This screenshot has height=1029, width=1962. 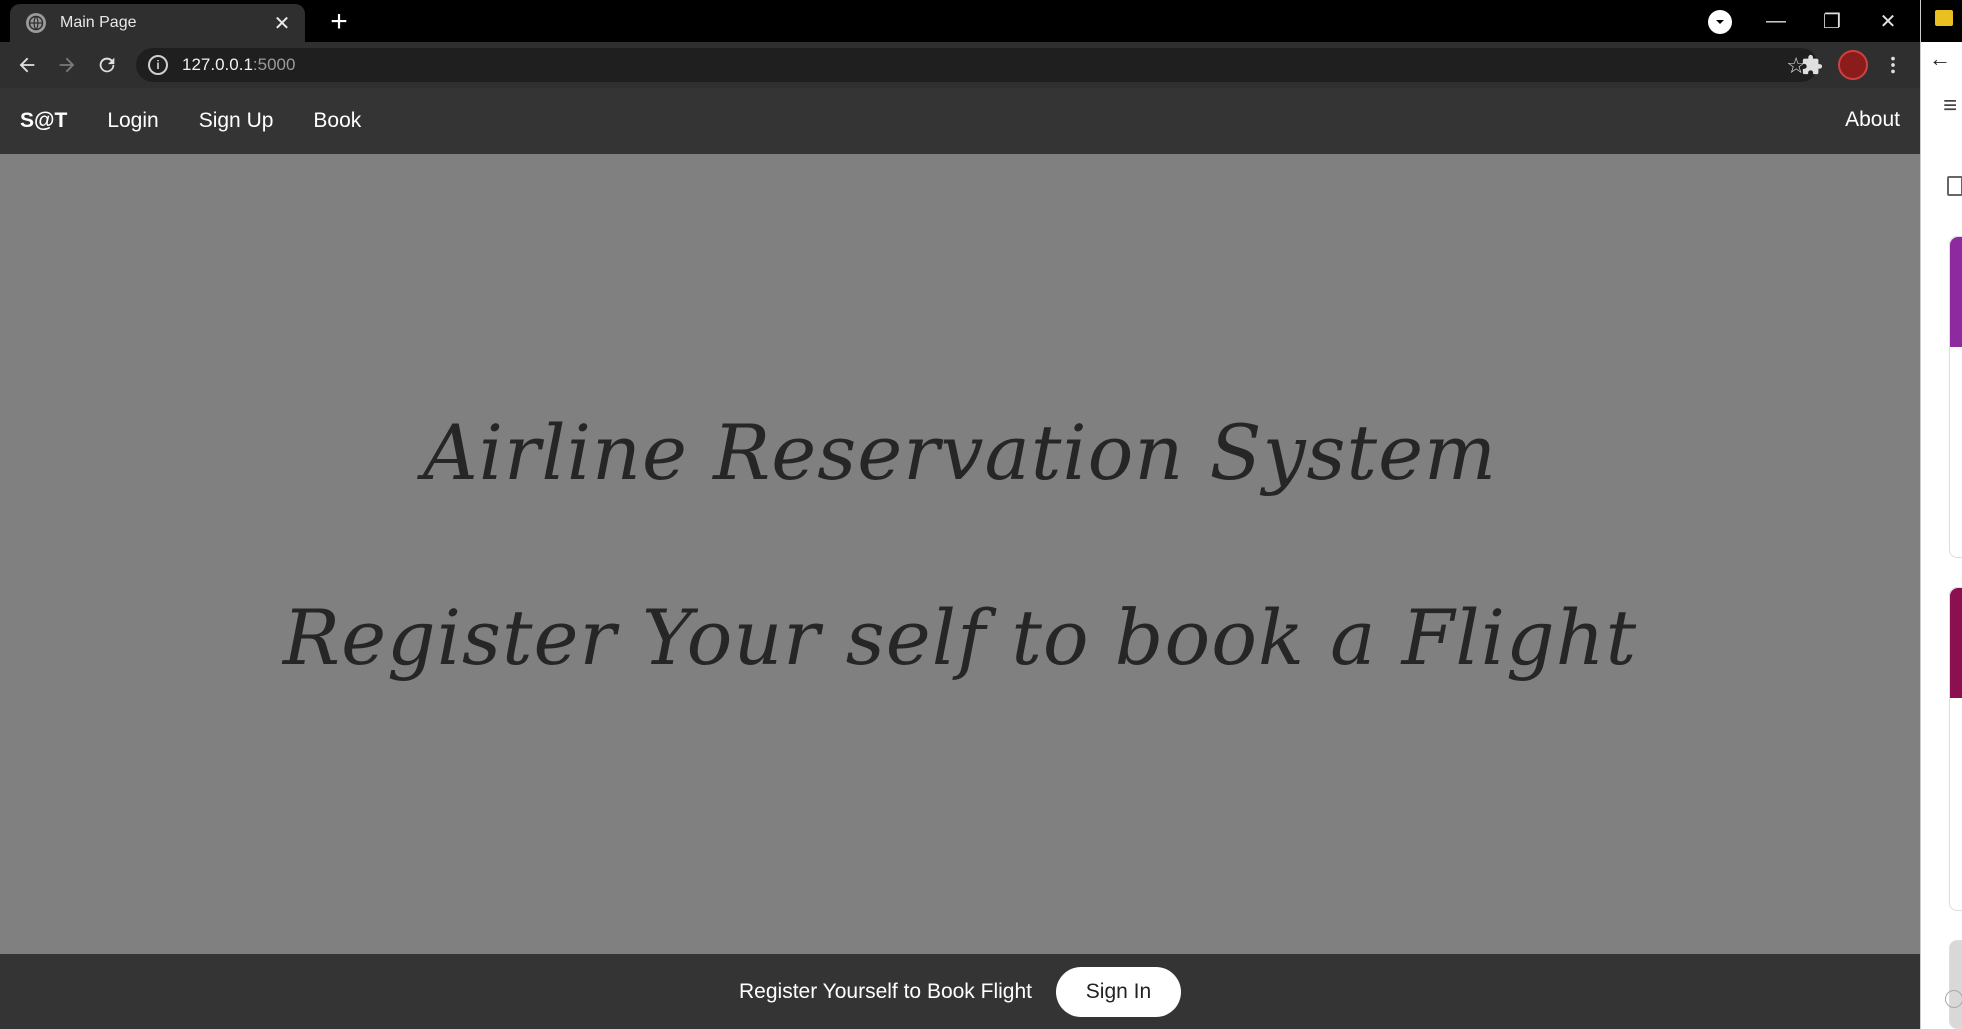 I want to click on side-panel-menu-icon: ≡, so click(x=1950, y=106).